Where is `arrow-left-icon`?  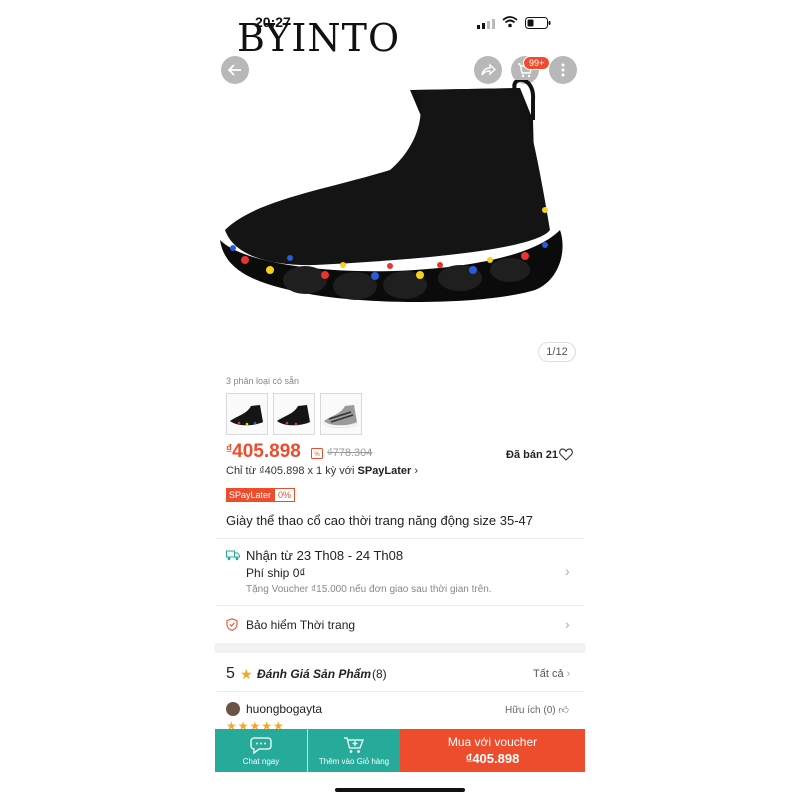
arrow-left-icon is located at coordinates (234, 70).